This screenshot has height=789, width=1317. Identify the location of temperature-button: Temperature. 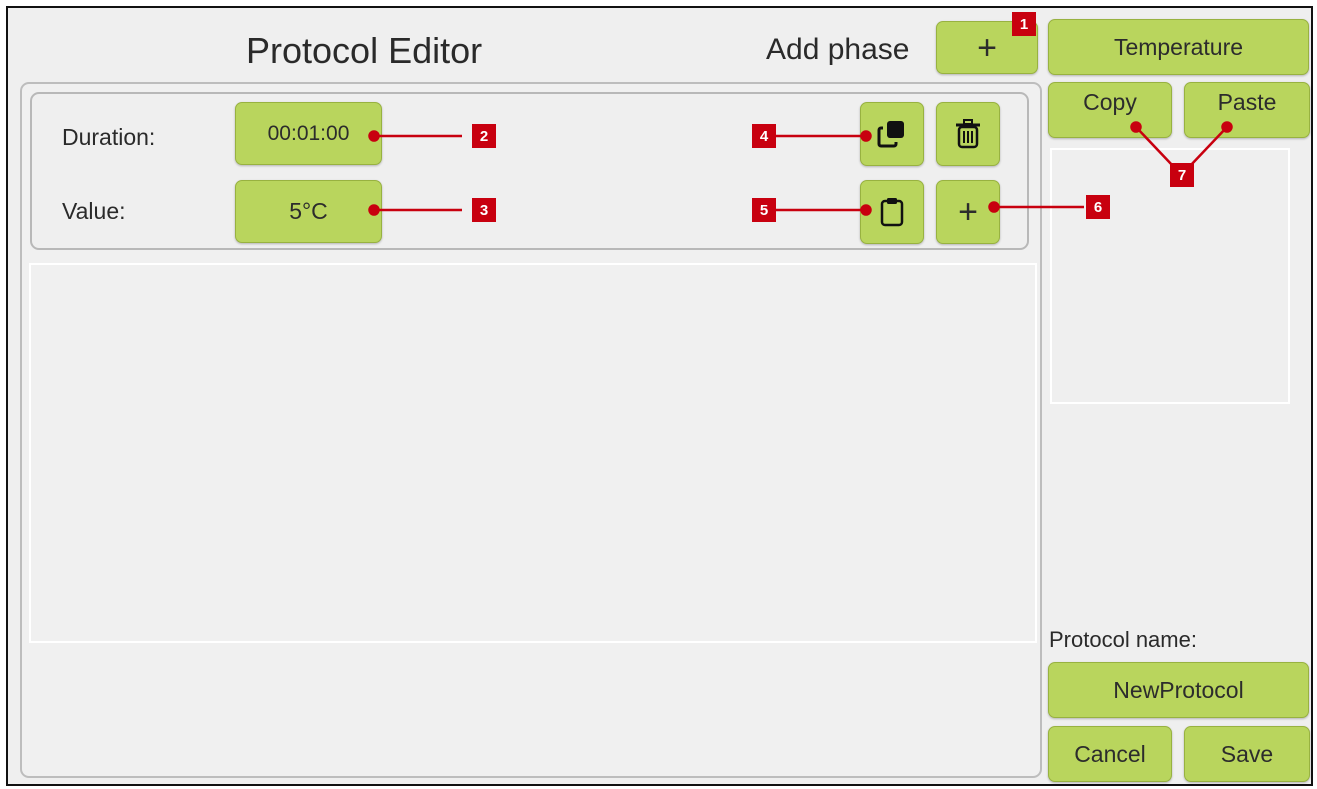
(1178, 47).